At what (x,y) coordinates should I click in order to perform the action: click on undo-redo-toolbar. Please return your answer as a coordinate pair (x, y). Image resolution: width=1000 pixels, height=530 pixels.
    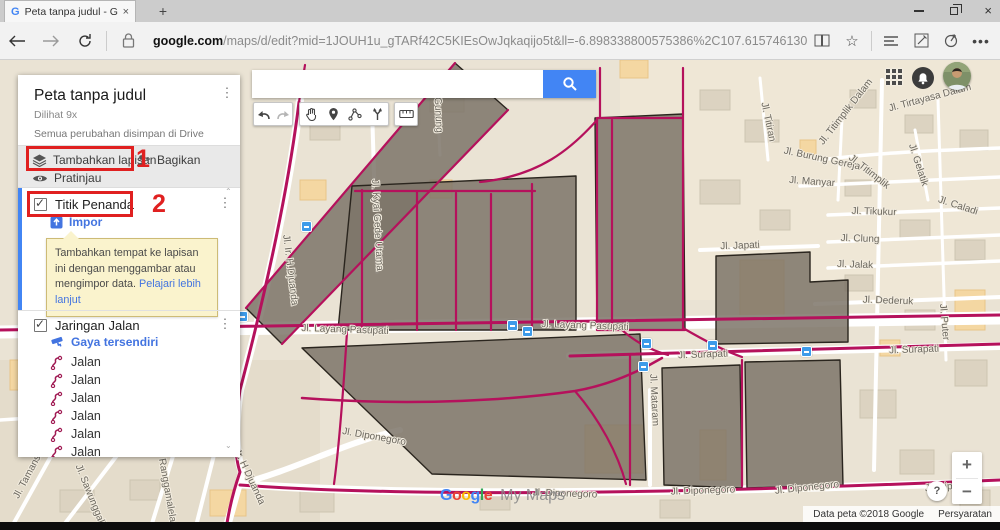
    Looking at the image, I should click on (273, 114).